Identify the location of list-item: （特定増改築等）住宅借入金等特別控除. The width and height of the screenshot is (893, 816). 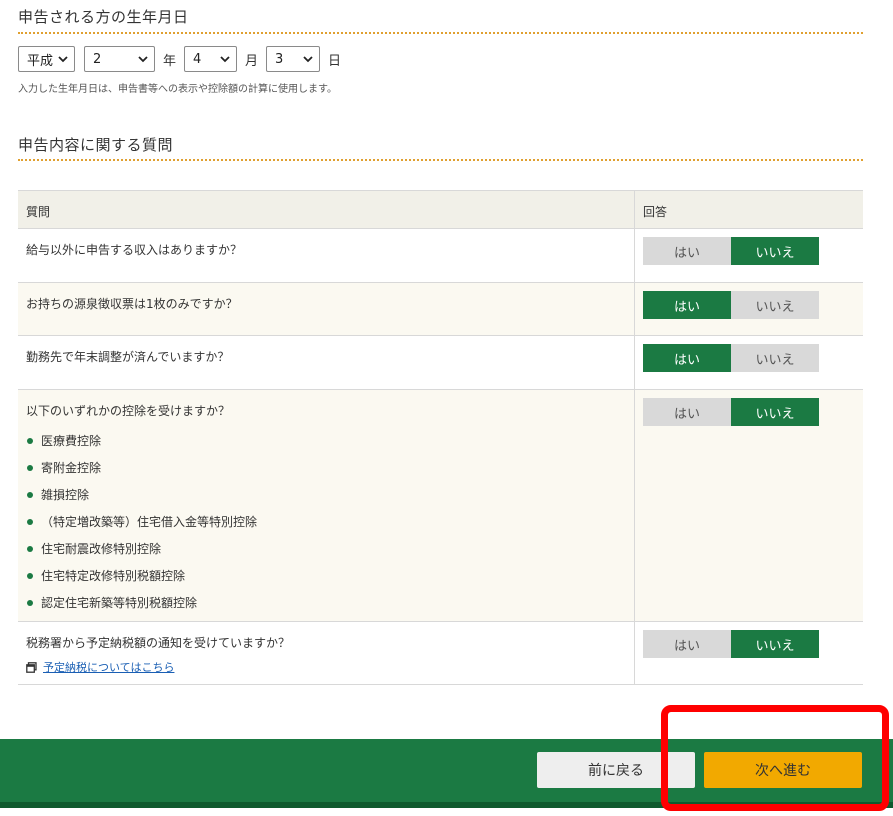
(326, 521).